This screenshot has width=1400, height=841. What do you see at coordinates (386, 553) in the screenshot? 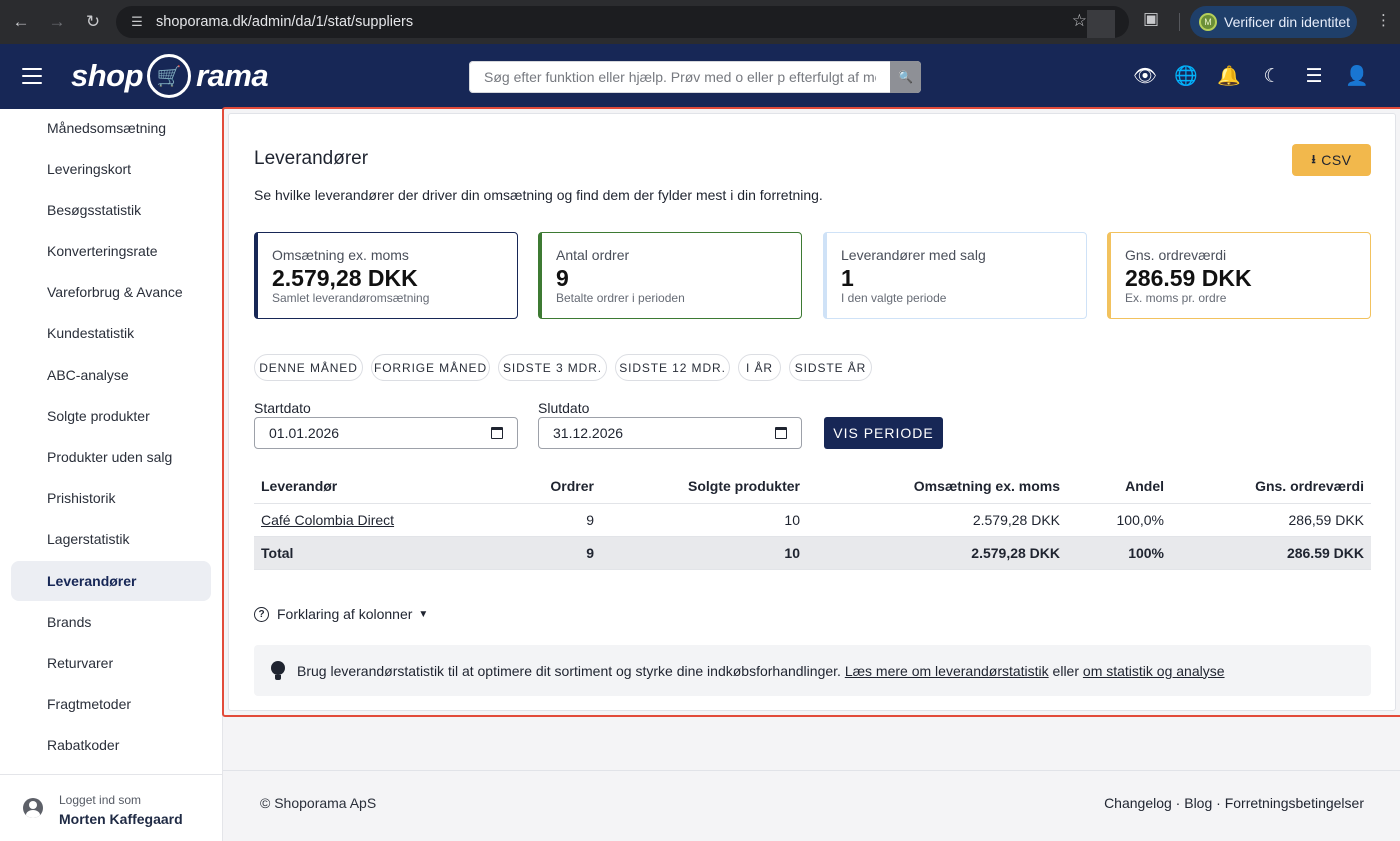
I see `total-label: Total` at bounding box center [386, 553].